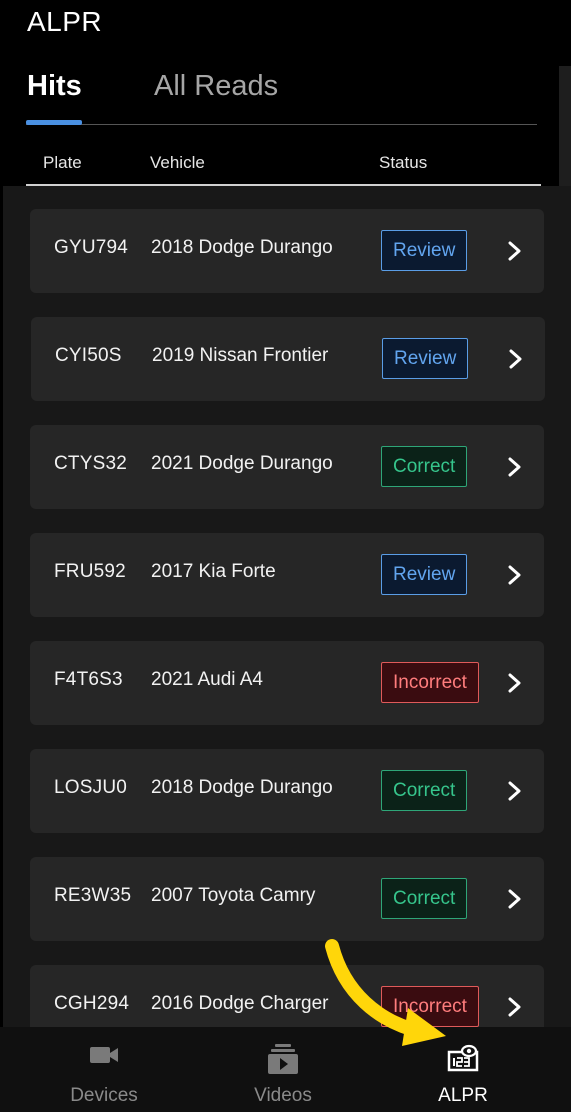 Image resolution: width=571 pixels, height=1112 pixels. I want to click on plate-number: CYI50S, so click(88, 355).